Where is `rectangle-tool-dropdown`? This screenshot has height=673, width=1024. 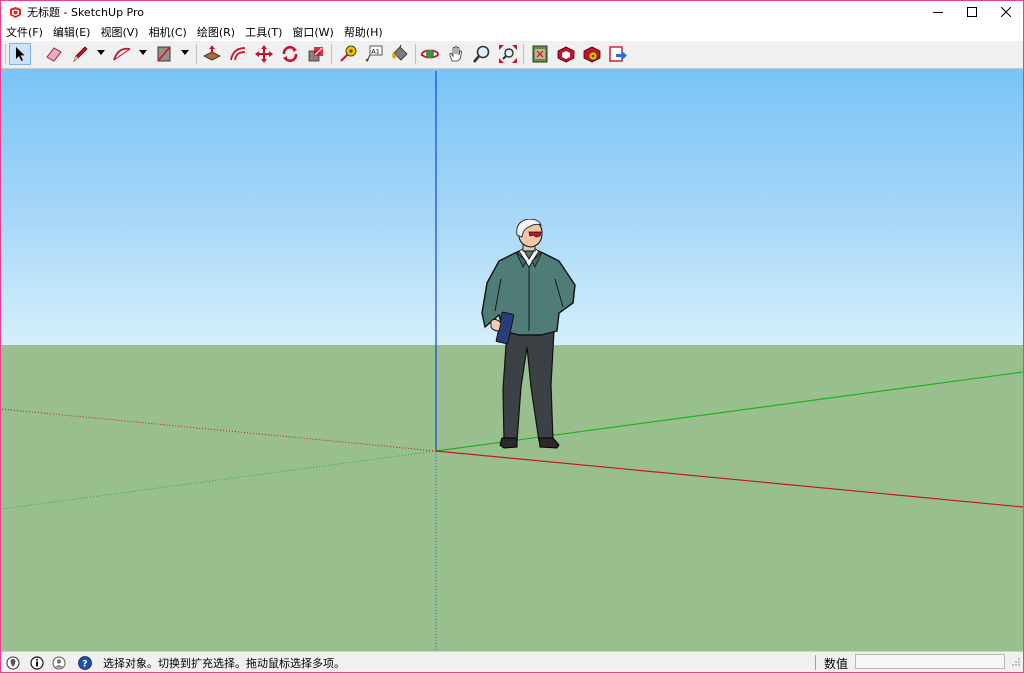 rectangle-tool-dropdown is located at coordinates (185, 52).